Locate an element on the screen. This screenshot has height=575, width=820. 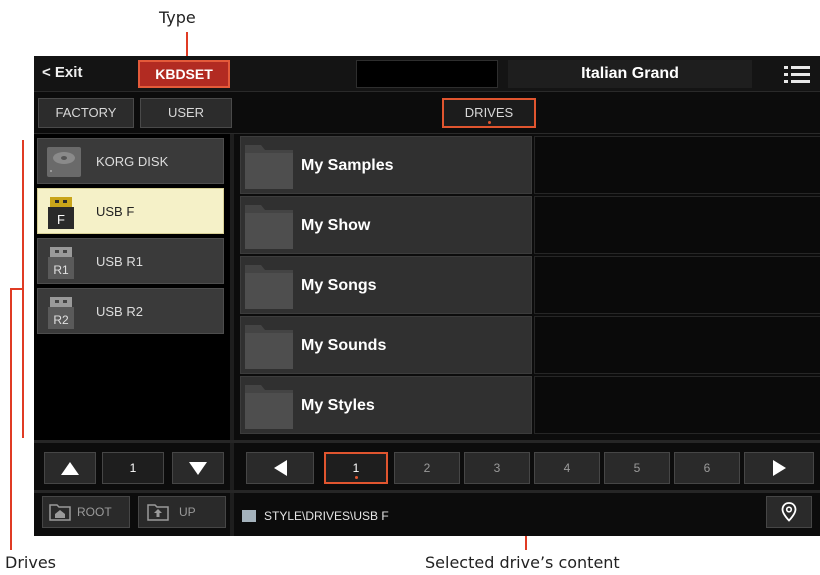
drive-item-usb-f: F USB F is located at coordinates (130, 211).